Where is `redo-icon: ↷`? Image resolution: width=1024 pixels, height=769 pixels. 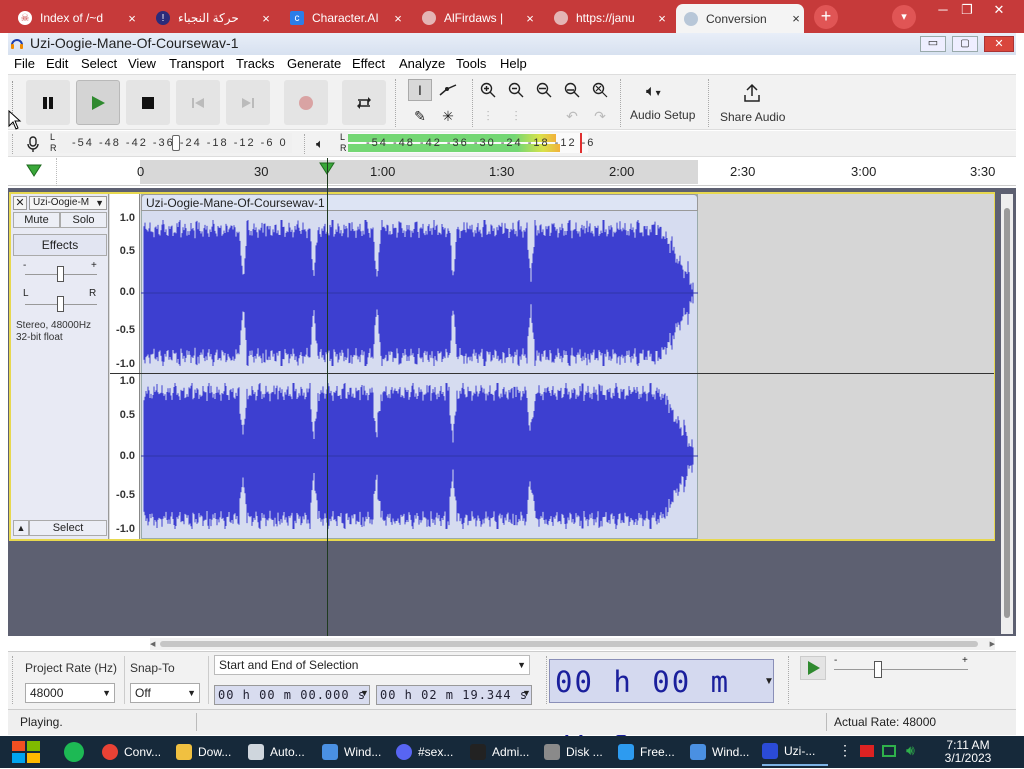 redo-icon: ↷ is located at coordinates (600, 116).